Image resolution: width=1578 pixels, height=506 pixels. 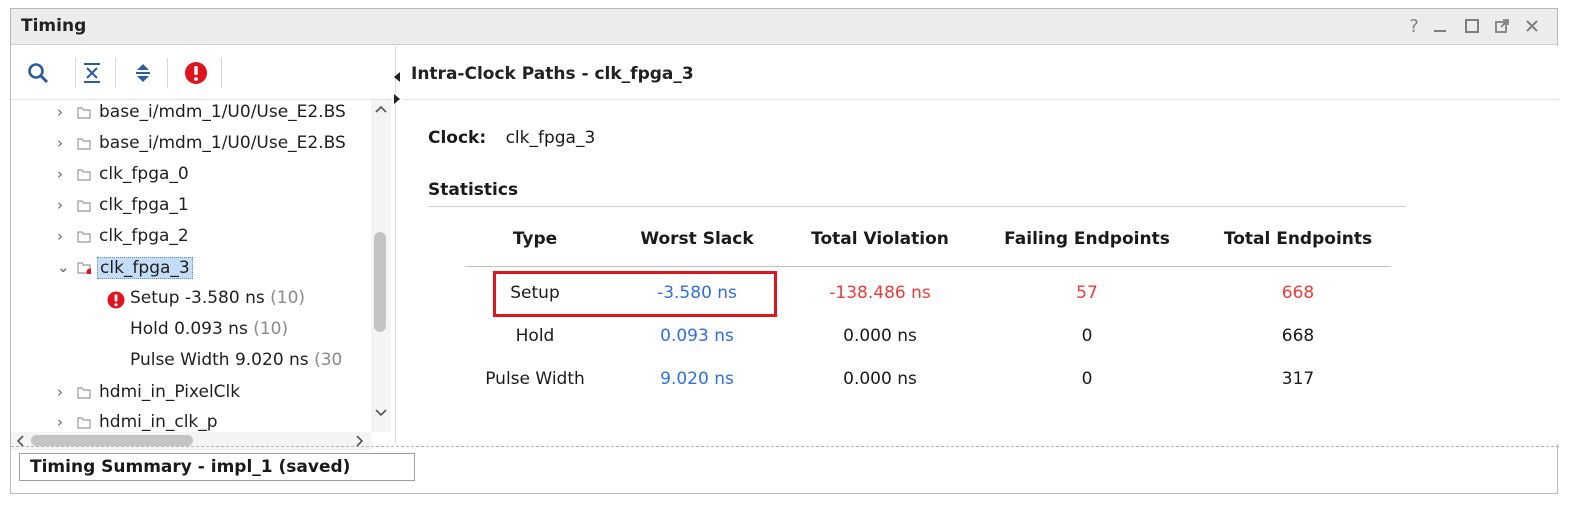 What do you see at coordinates (784, 27) in the screenshot?
I see `title-bar: Timing ?` at bounding box center [784, 27].